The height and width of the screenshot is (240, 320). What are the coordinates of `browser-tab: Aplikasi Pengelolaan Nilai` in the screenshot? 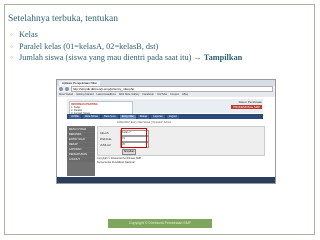 It's located at (79, 83).